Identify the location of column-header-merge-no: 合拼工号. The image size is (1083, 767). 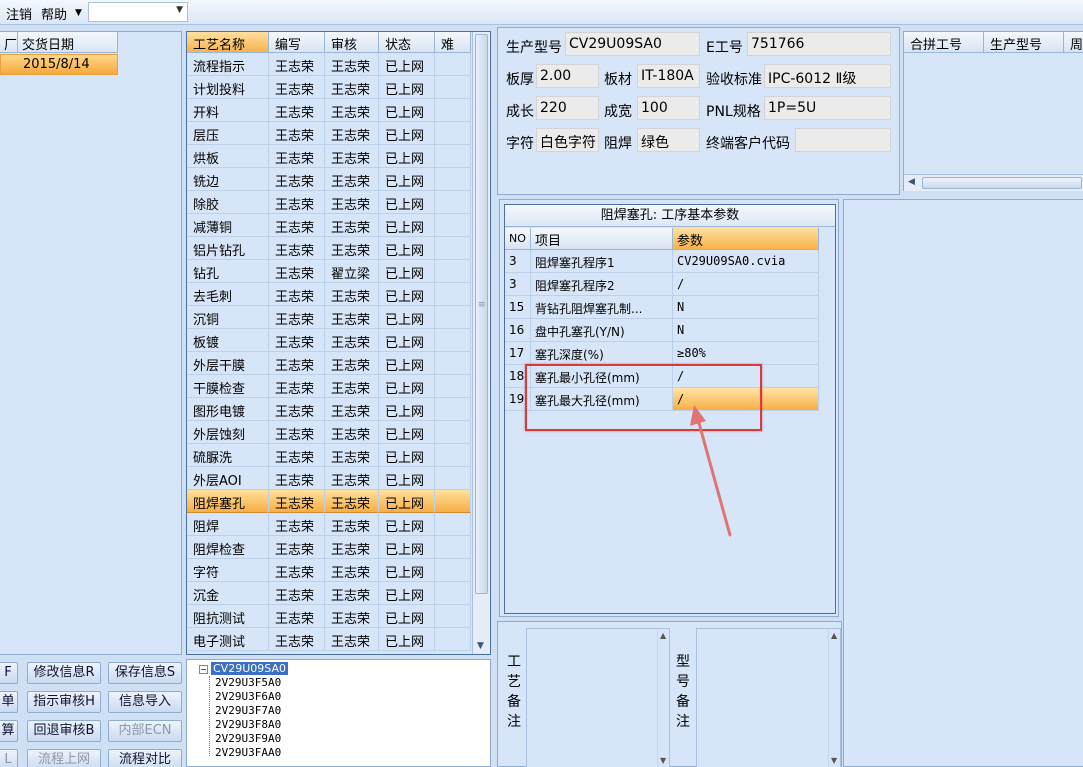
(944, 42).